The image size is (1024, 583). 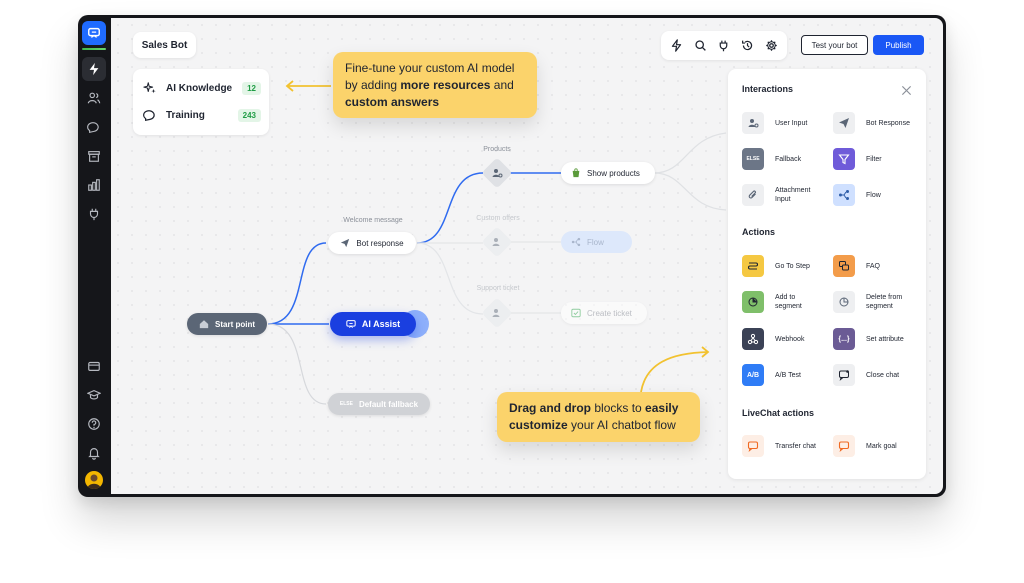 I want to click on flow-node: Flow, so click(x=596, y=242).